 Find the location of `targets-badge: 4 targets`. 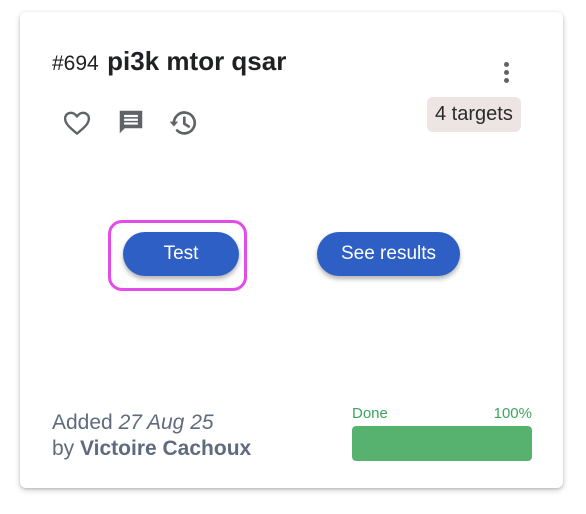

targets-badge: 4 targets is located at coordinates (474, 114).